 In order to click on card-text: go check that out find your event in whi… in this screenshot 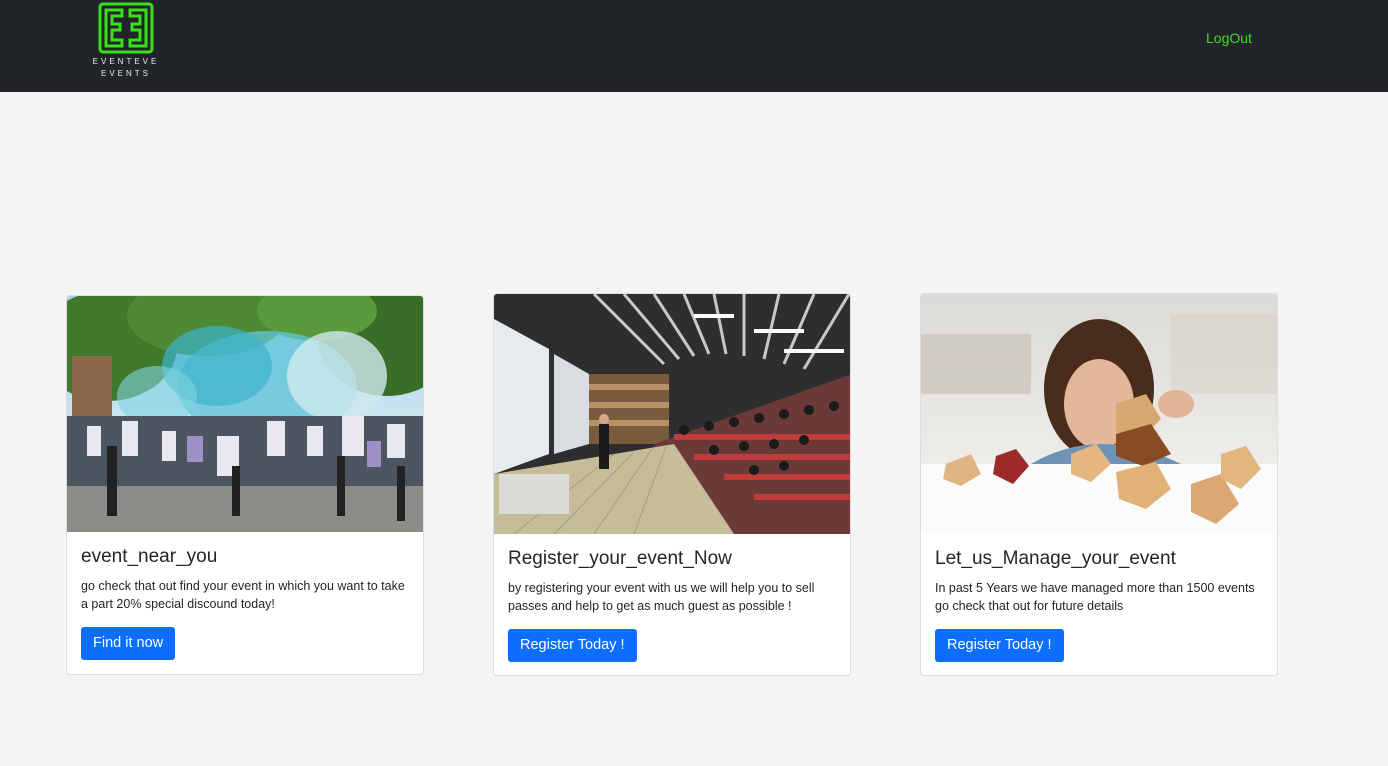, I will do `click(243, 595)`.